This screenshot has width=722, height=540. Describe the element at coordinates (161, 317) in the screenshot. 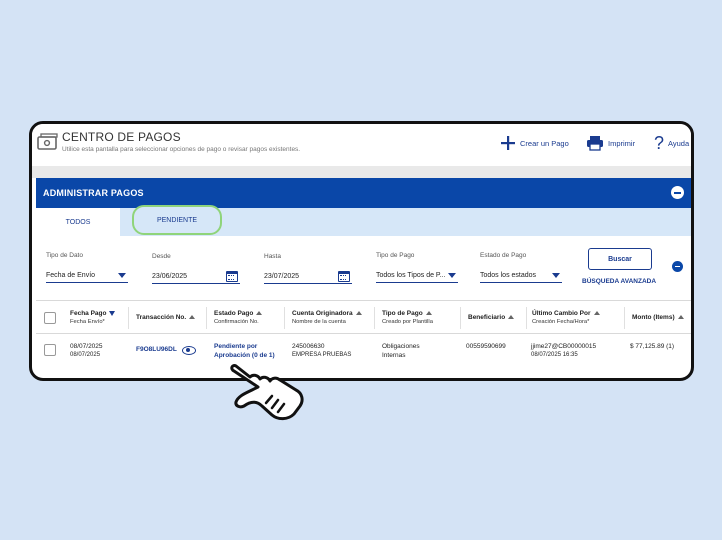

I see `column-label: Transacción No.` at that location.